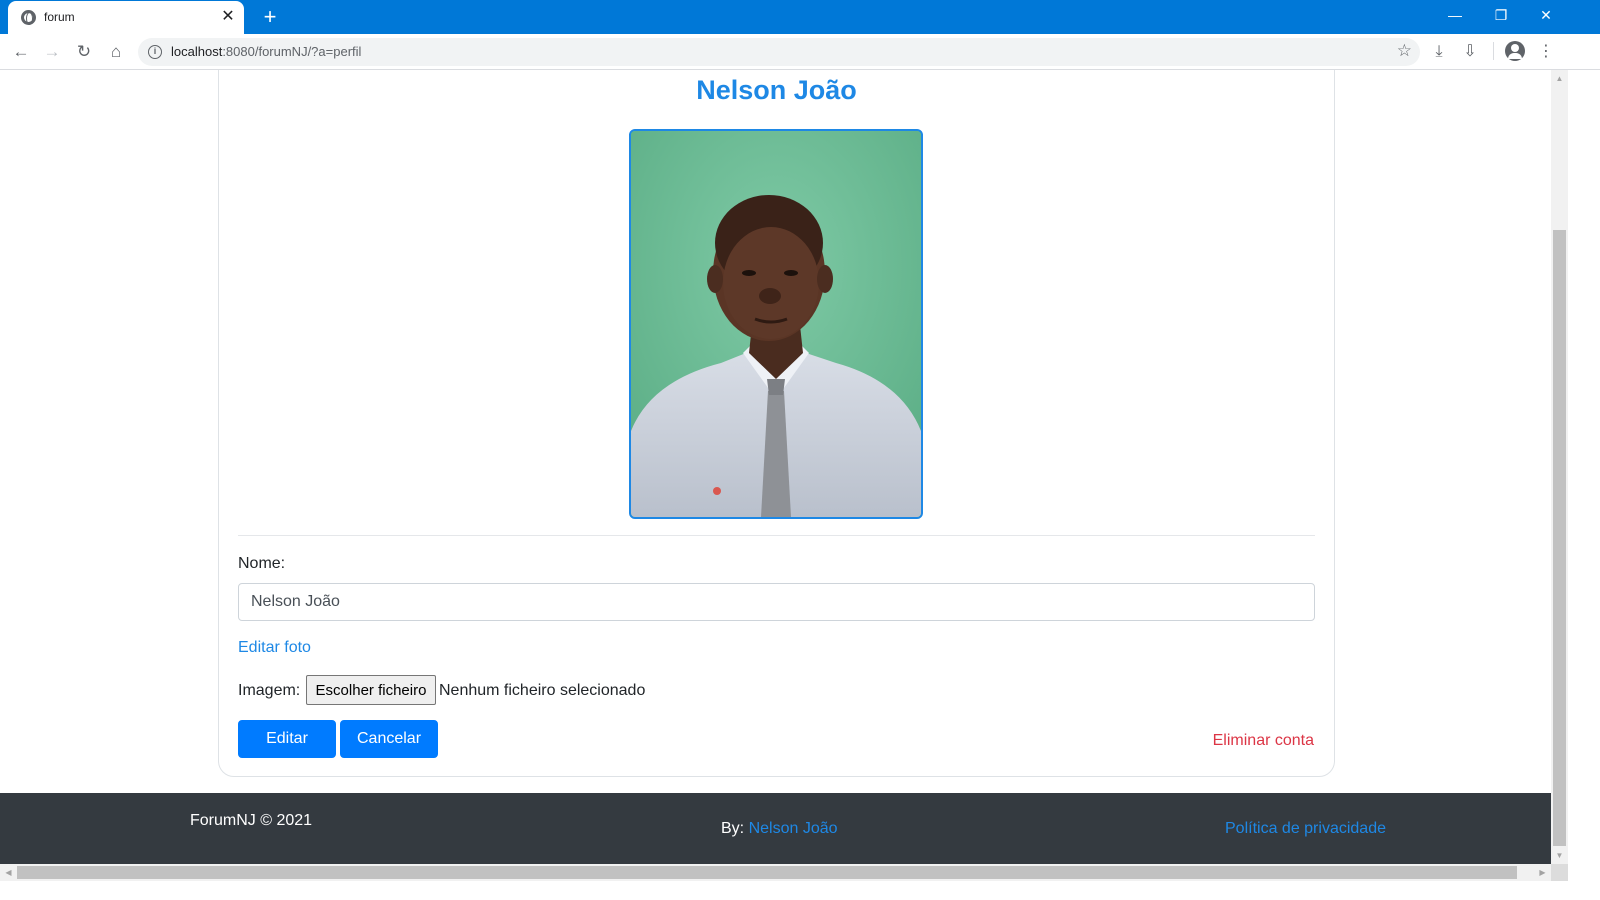  I want to click on horizontal-scrollbar: ◀ ▶, so click(775, 872).